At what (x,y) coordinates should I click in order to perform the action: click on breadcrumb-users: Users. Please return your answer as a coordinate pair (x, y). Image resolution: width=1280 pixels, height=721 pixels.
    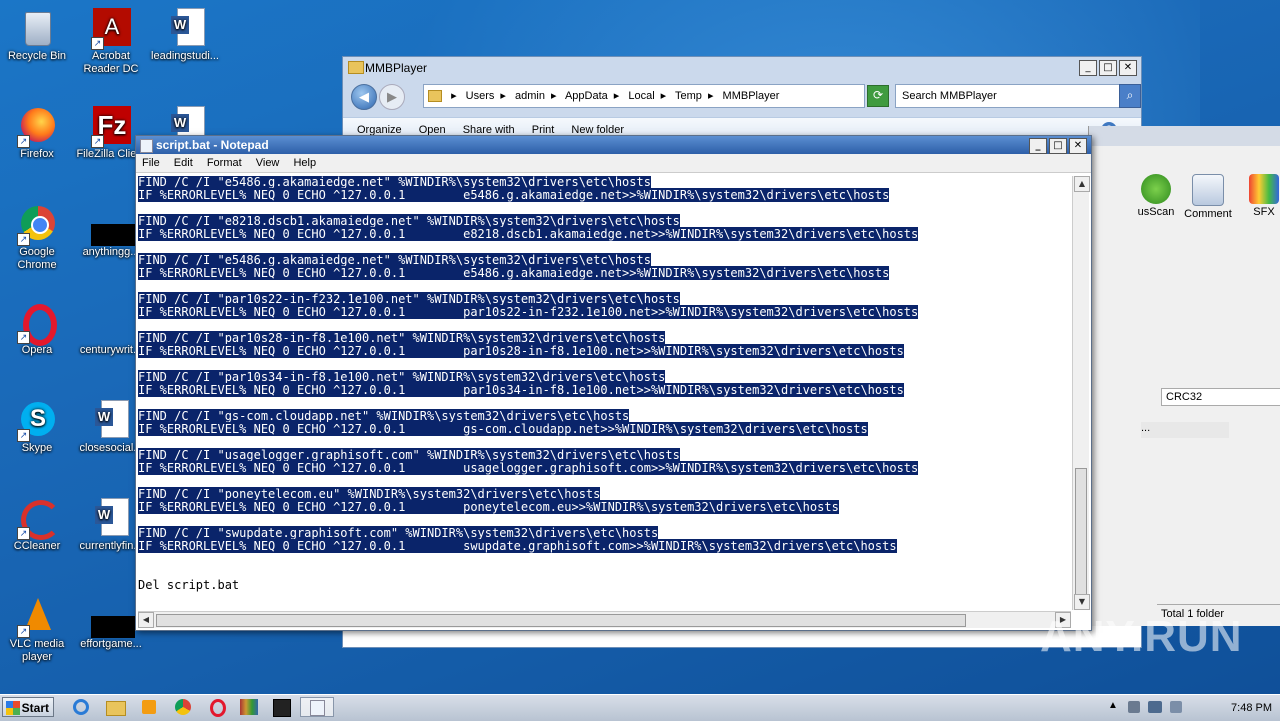
    Looking at the image, I should click on (480, 96).